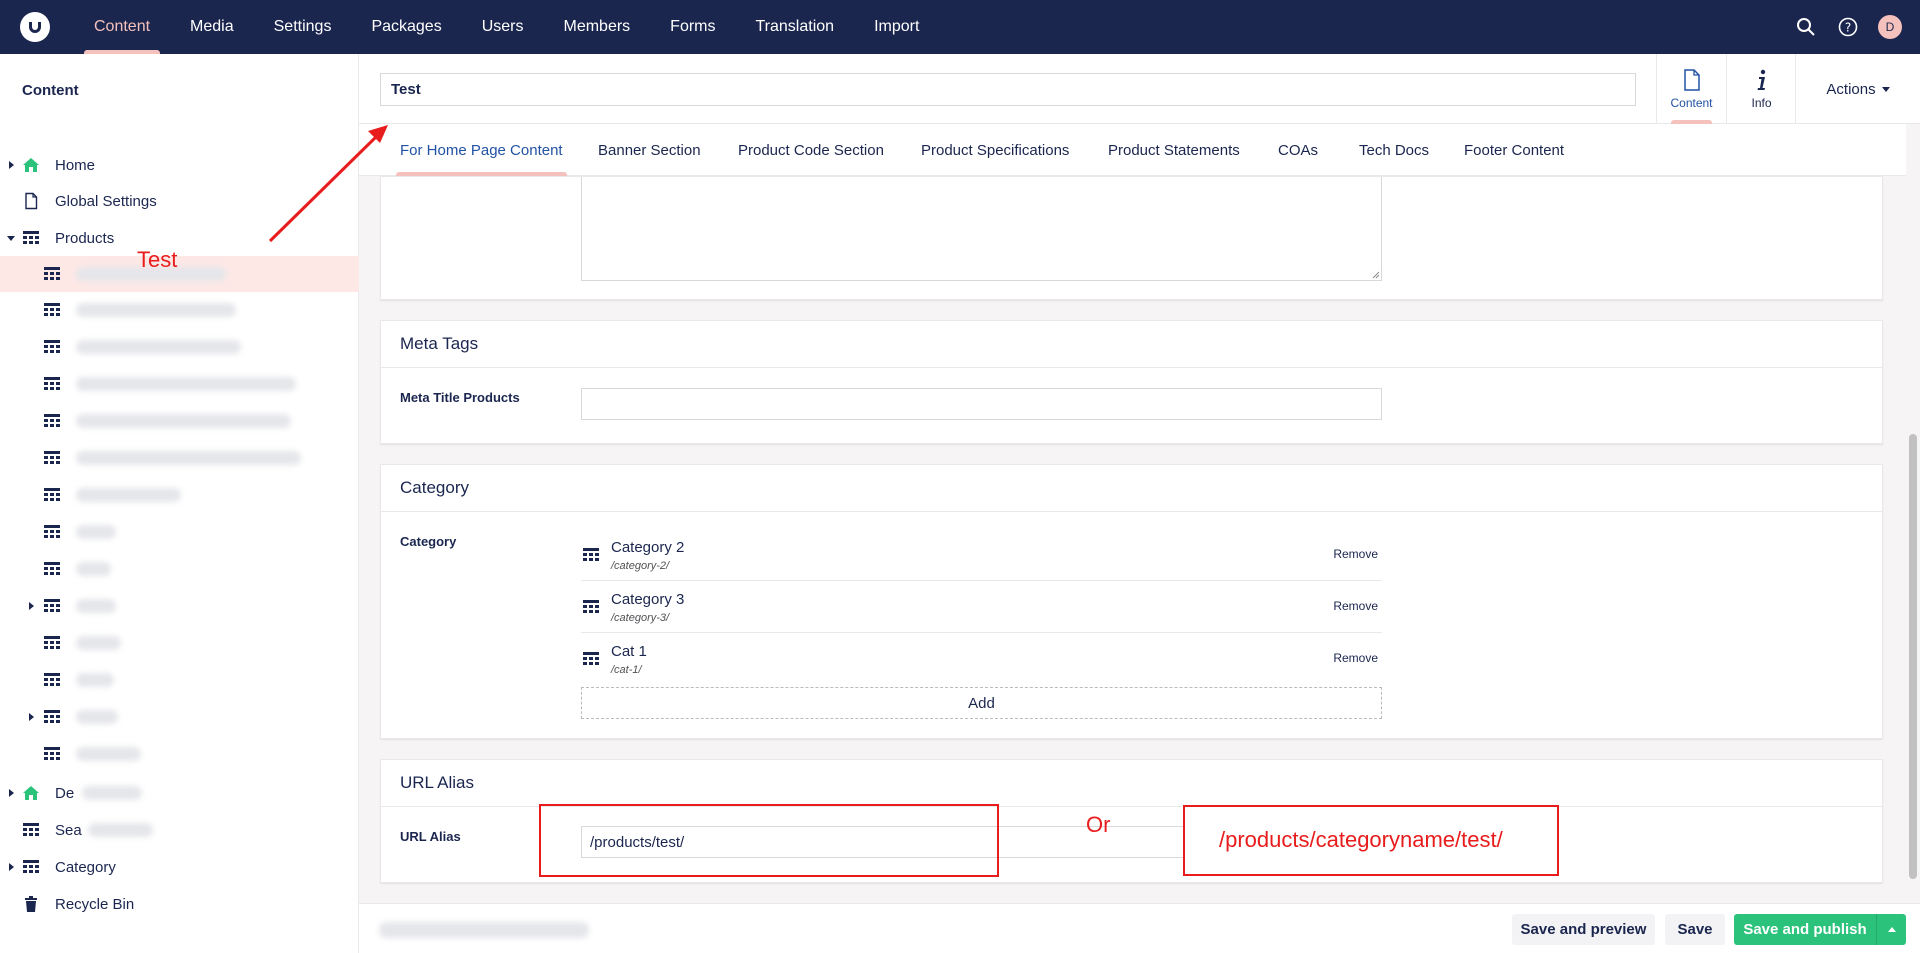 This screenshot has height=953, width=1920. I want to click on save-button: Save, so click(1695, 929).